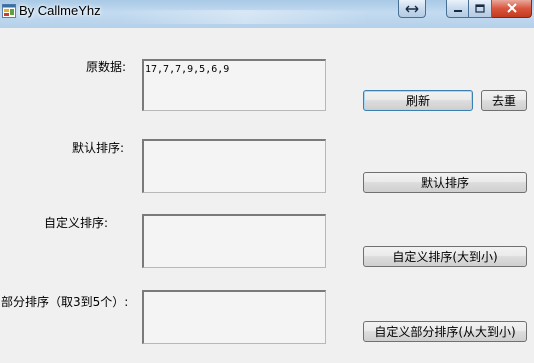  I want to click on maximize-button, so click(480, 9).